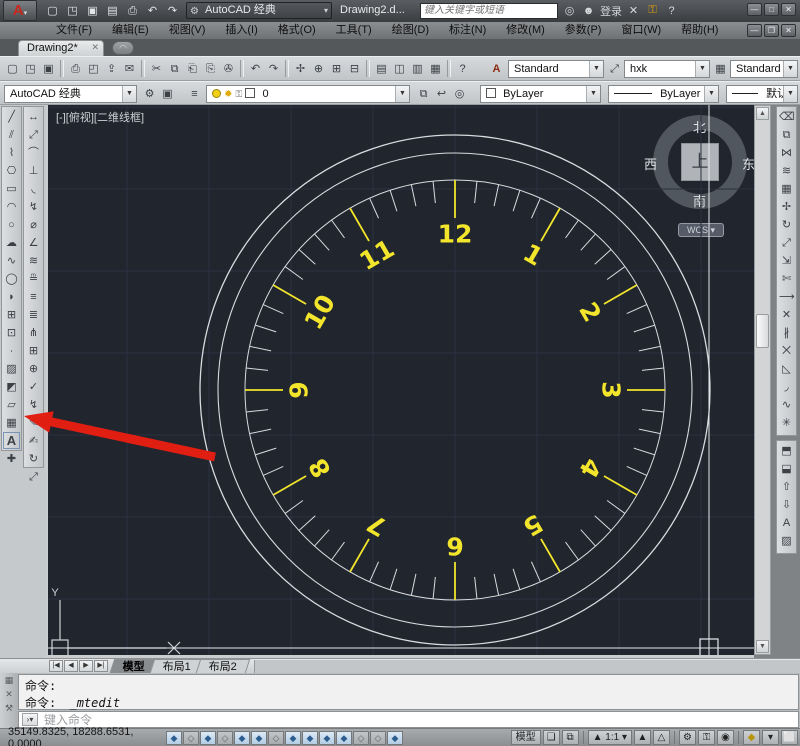 Image resolution: width=800 pixels, height=746 pixels. I want to click on create-block-icon: ⊡, so click(11, 332).